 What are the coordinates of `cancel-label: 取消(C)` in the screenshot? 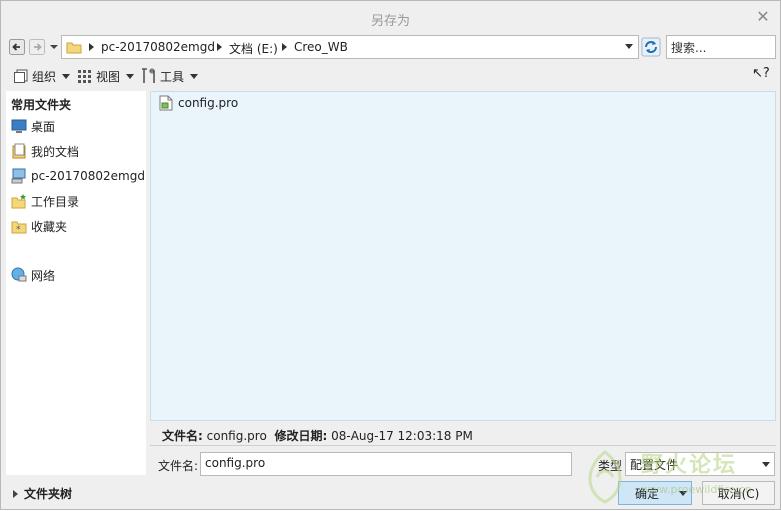 It's located at (738, 493).